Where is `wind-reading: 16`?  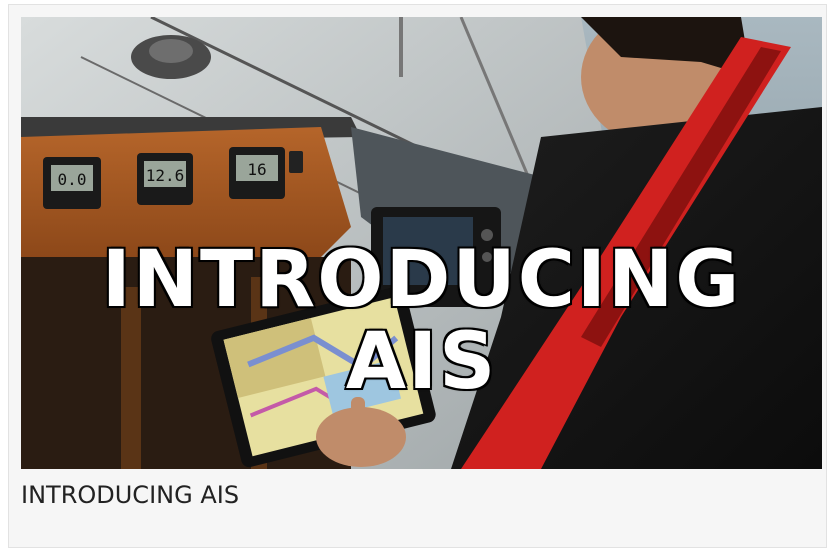 wind-reading: 16 is located at coordinates (256, 169).